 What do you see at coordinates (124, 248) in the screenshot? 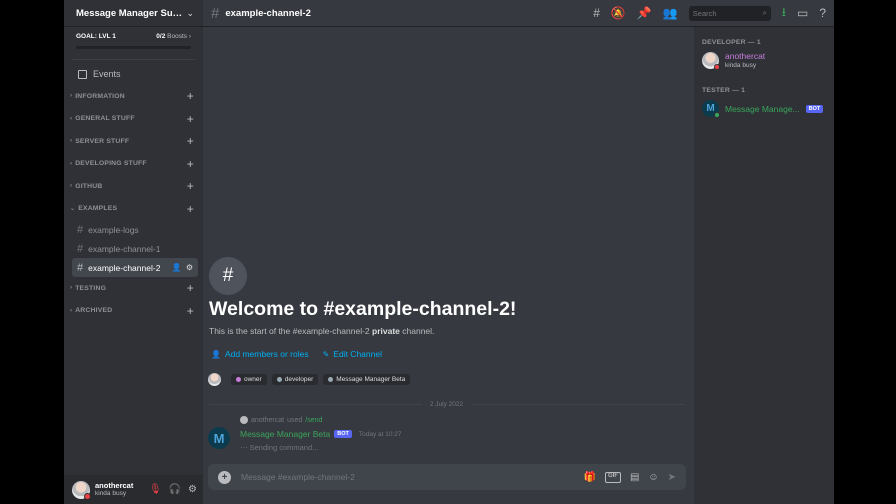
I see `channel-label: example-channel-1` at bounding box center [124, 248].